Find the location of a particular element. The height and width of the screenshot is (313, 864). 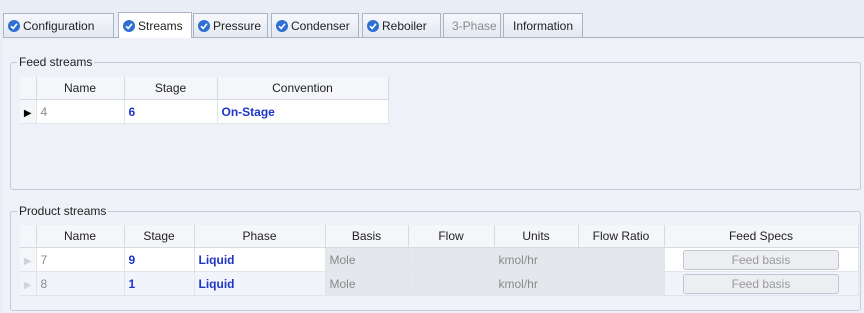

feed-streams-grid: Name Stage Convention ▶ 4 6 On-Stage is located at coordinates (204, 100).